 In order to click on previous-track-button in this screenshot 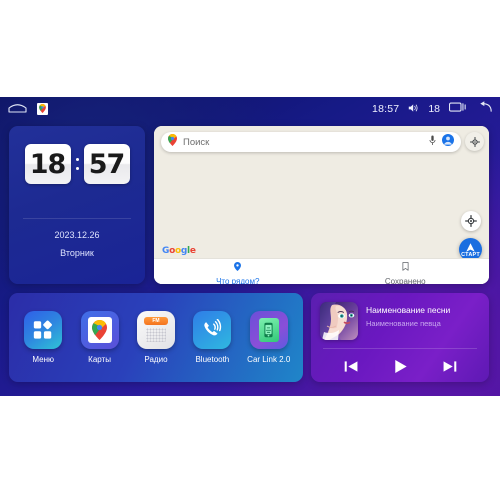, I will do `click(351, 366)`.